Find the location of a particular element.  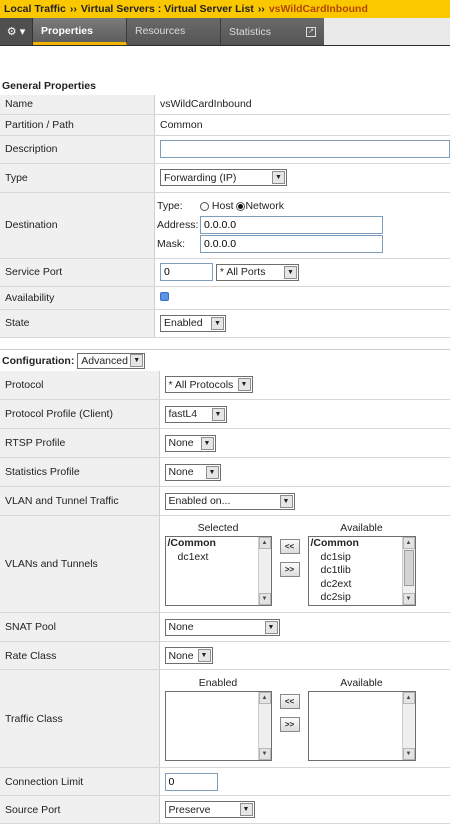

move-left-button: << is located at coordinates (289, 546).